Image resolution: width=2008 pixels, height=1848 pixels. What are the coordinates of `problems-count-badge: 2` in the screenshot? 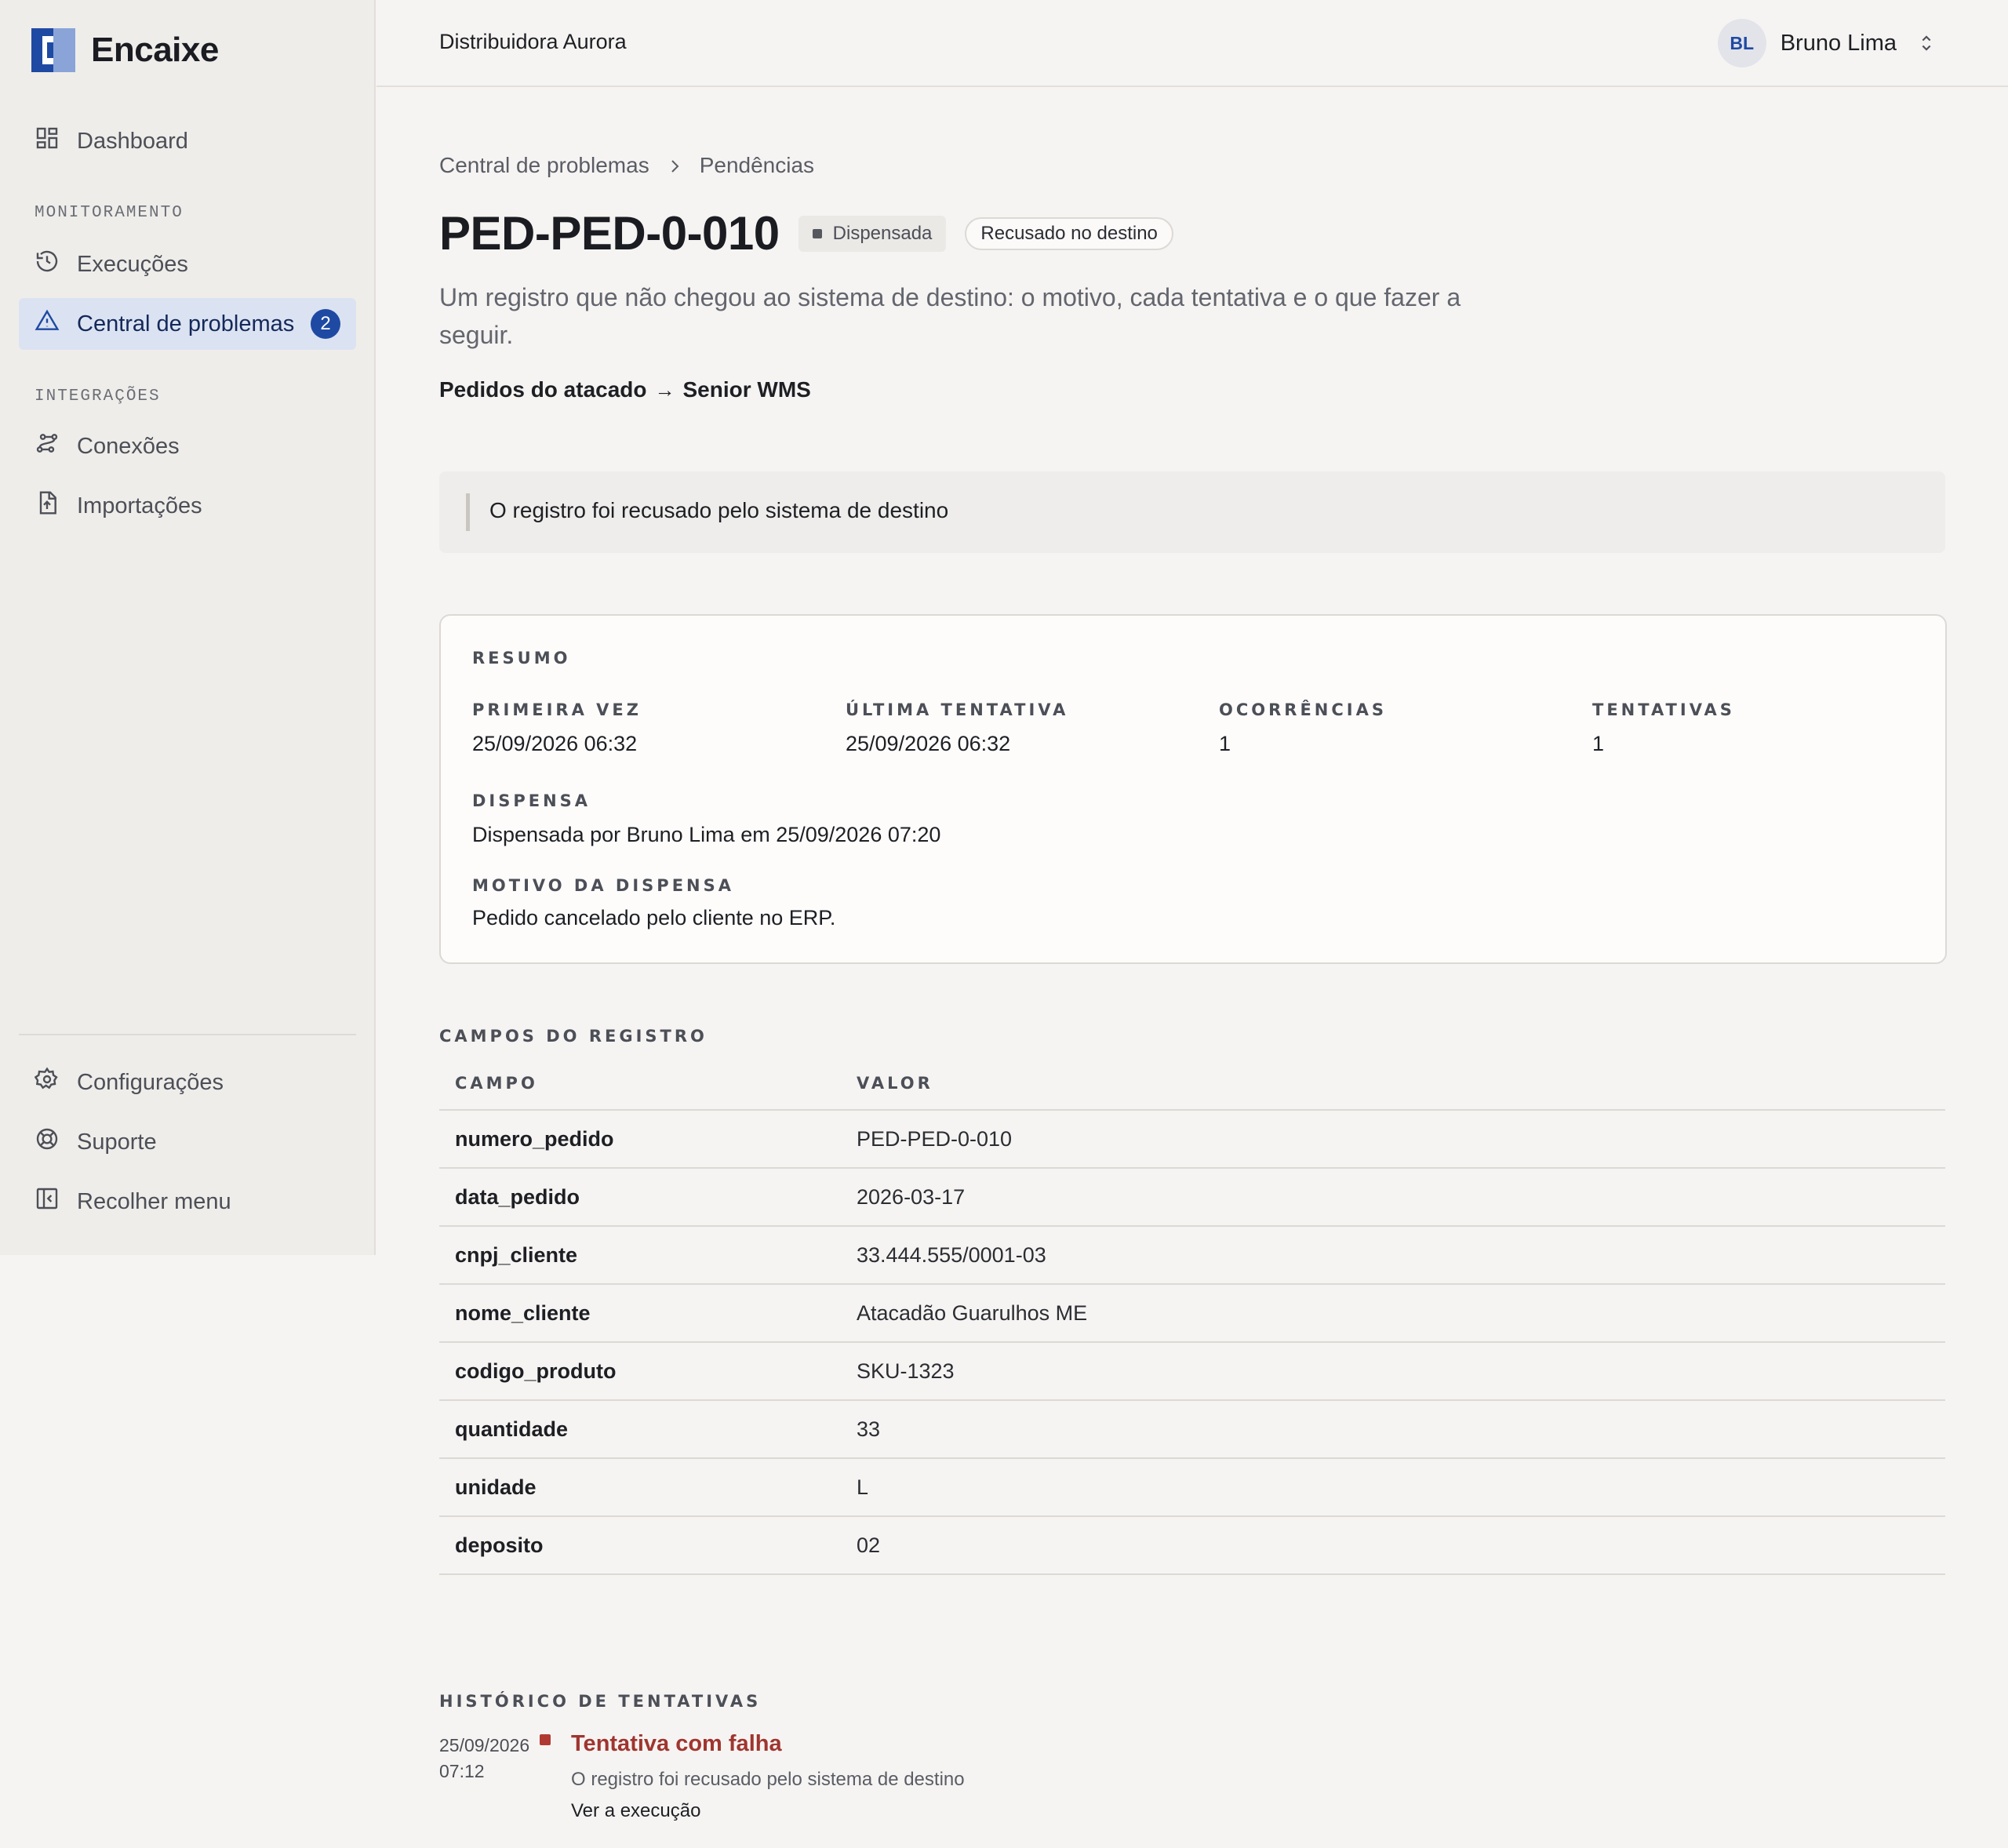 It's located at (325, 324).